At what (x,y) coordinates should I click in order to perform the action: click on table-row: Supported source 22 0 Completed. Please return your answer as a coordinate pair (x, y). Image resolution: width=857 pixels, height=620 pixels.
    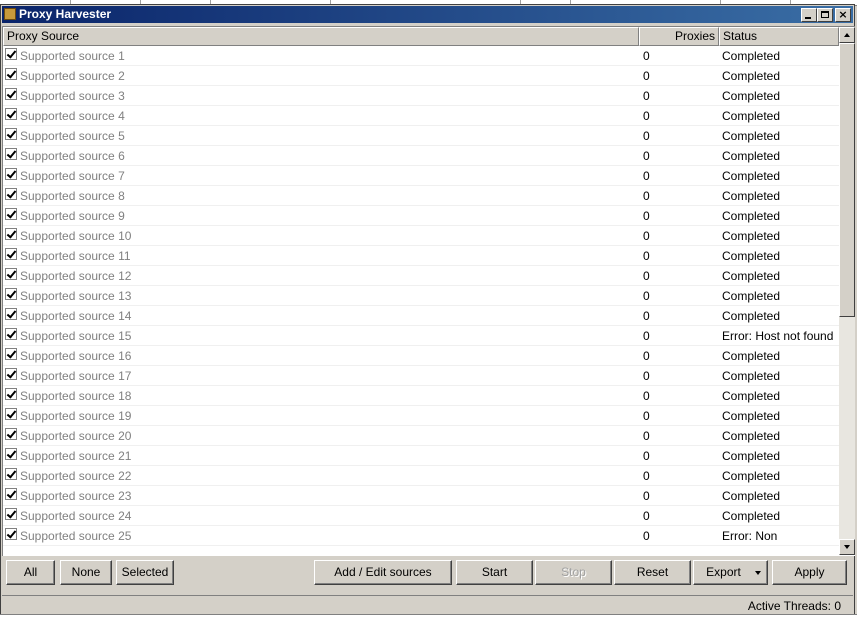
    Looking at the image, I should click on (421, 476).